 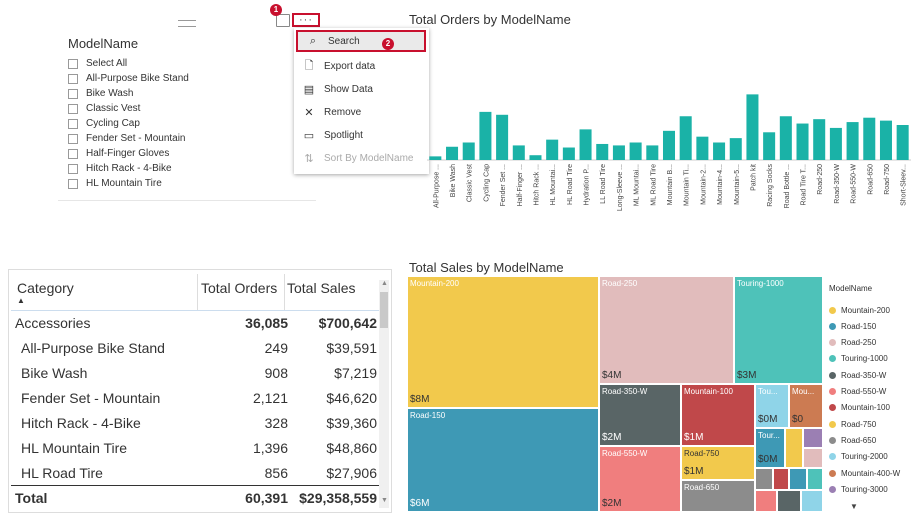 What do you see at coordinates (384, 310) in the screenshot?
I see `scrollbar-thumb` at bounding box center [384, 310].